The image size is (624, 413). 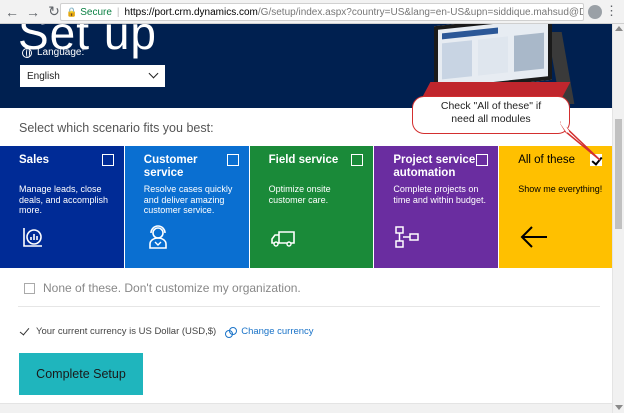 What do you see at coordinates (619, 28) in the screenshot?
I see `scroll-up-icon` at bounding box center [619, 28].